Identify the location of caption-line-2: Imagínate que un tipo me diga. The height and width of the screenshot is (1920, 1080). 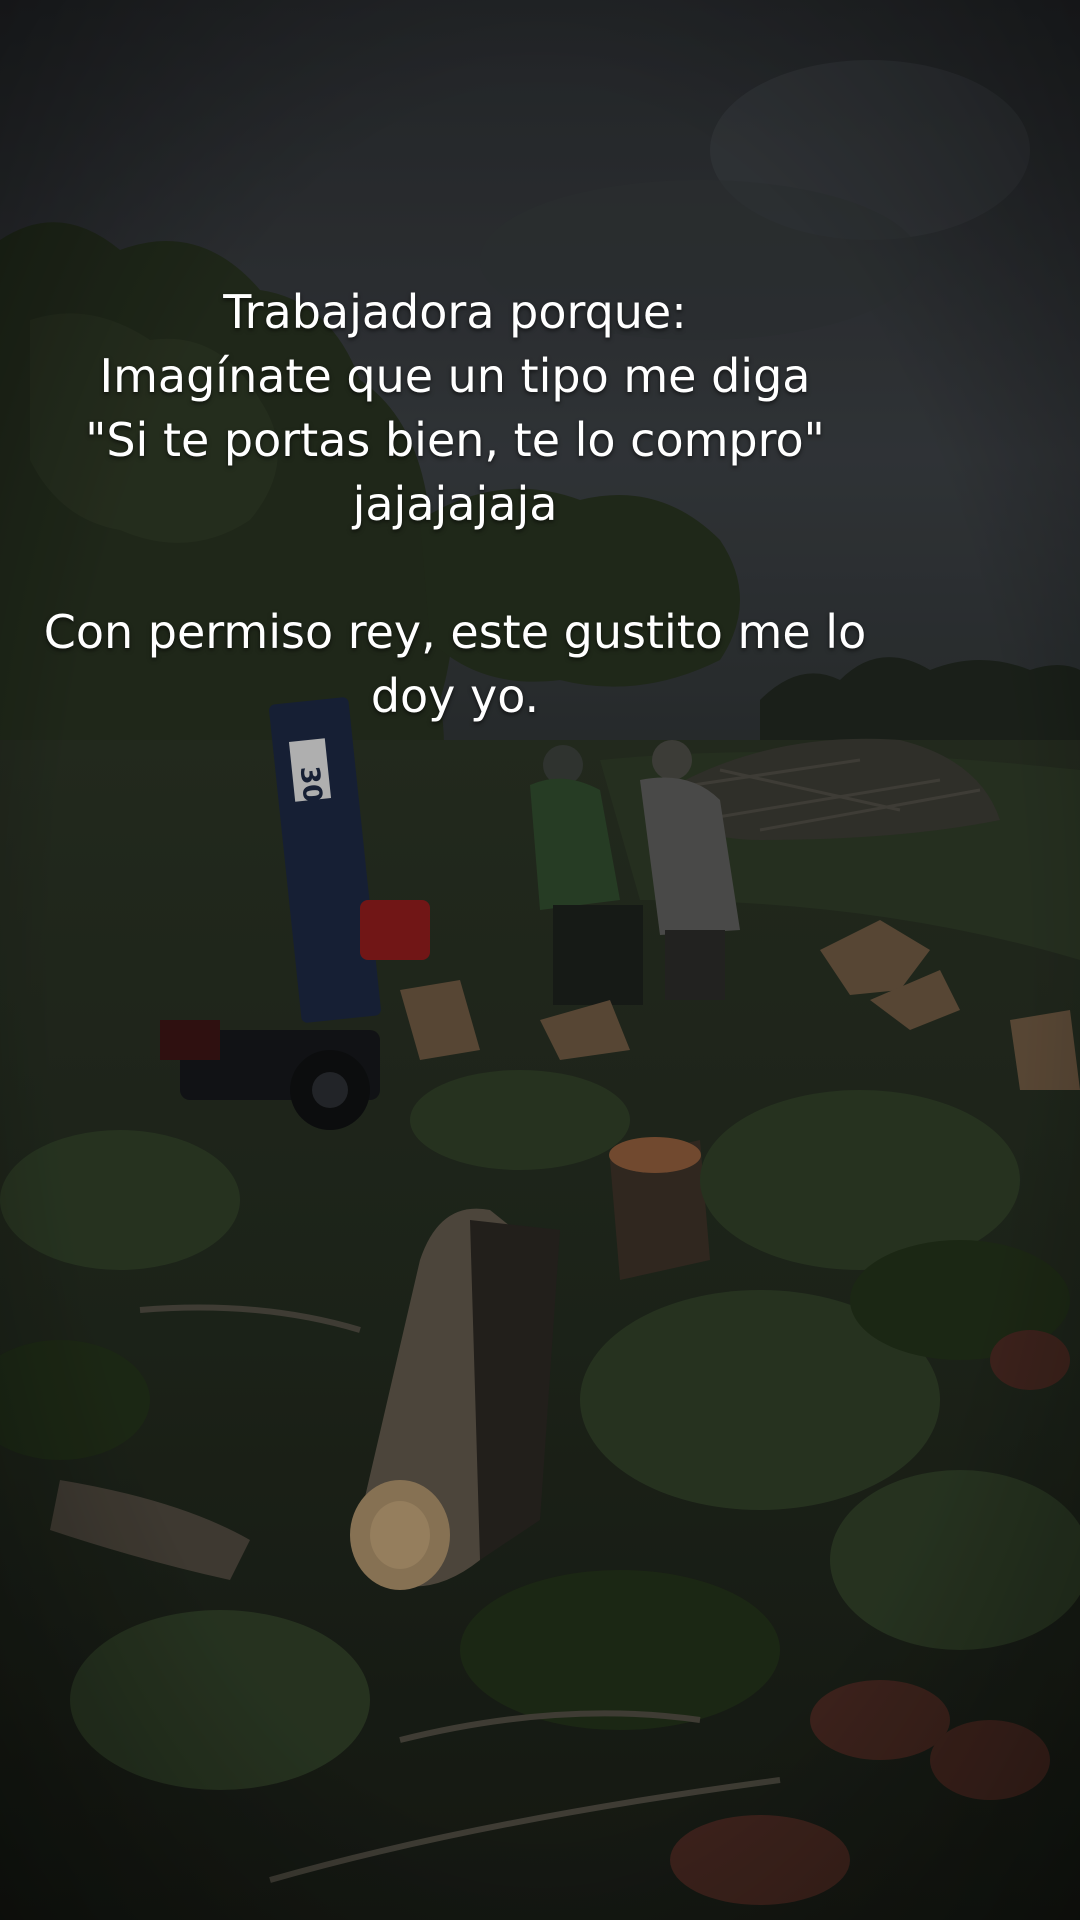
(455, 376).